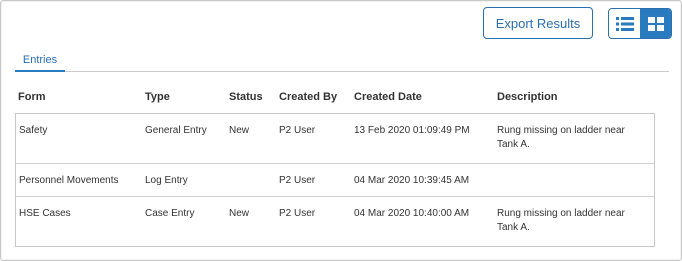 The height and width of the screenshot is (261, 682). What do you see at coordinates (538, 23) in the screenshot?
I see `export-results-button: Export Results` at bounding box center [538, 23].